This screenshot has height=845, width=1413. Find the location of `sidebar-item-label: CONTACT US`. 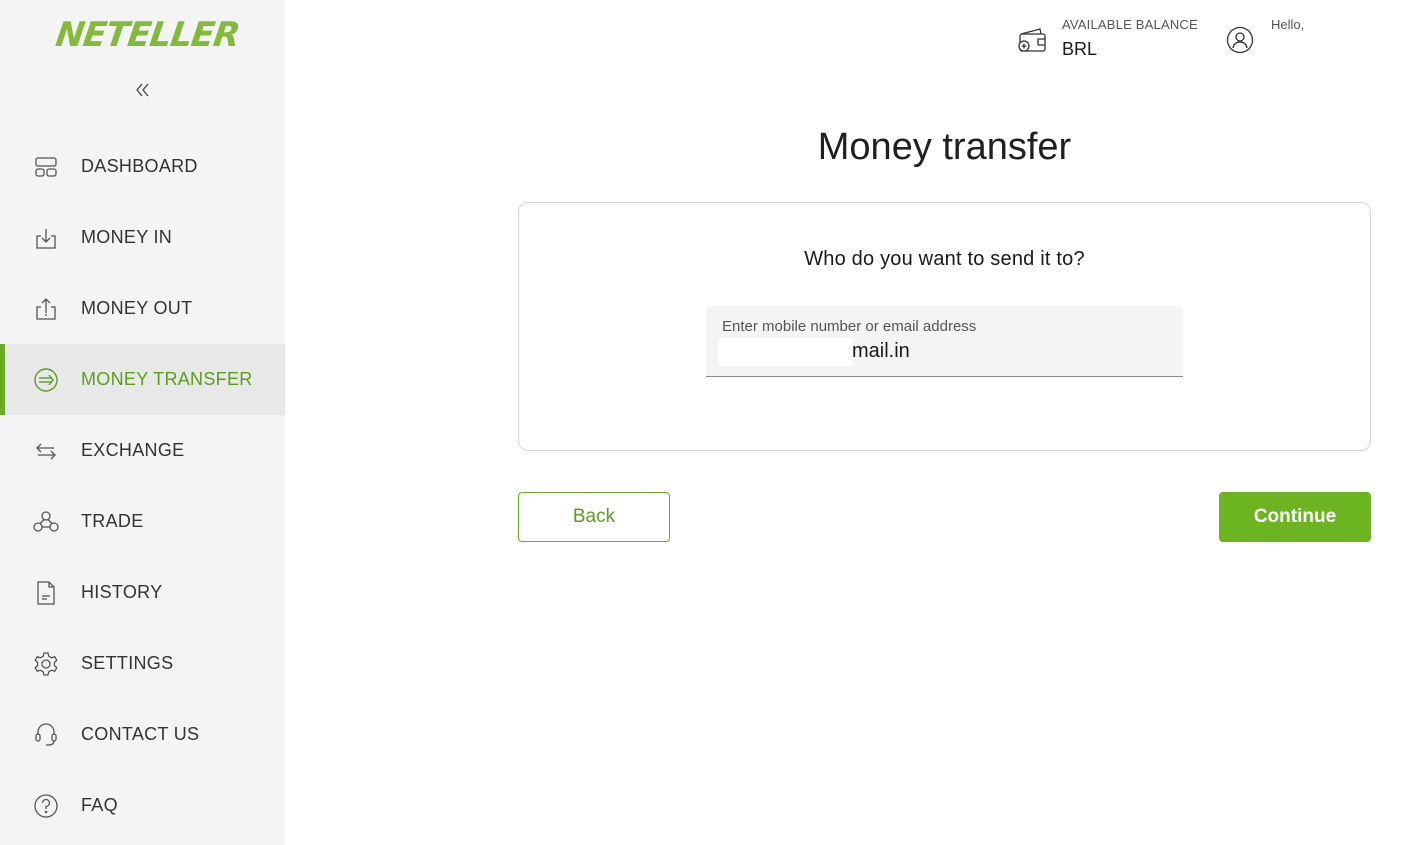

sidebar-item-label: CONTACT US is located at coordinates (140, 734).